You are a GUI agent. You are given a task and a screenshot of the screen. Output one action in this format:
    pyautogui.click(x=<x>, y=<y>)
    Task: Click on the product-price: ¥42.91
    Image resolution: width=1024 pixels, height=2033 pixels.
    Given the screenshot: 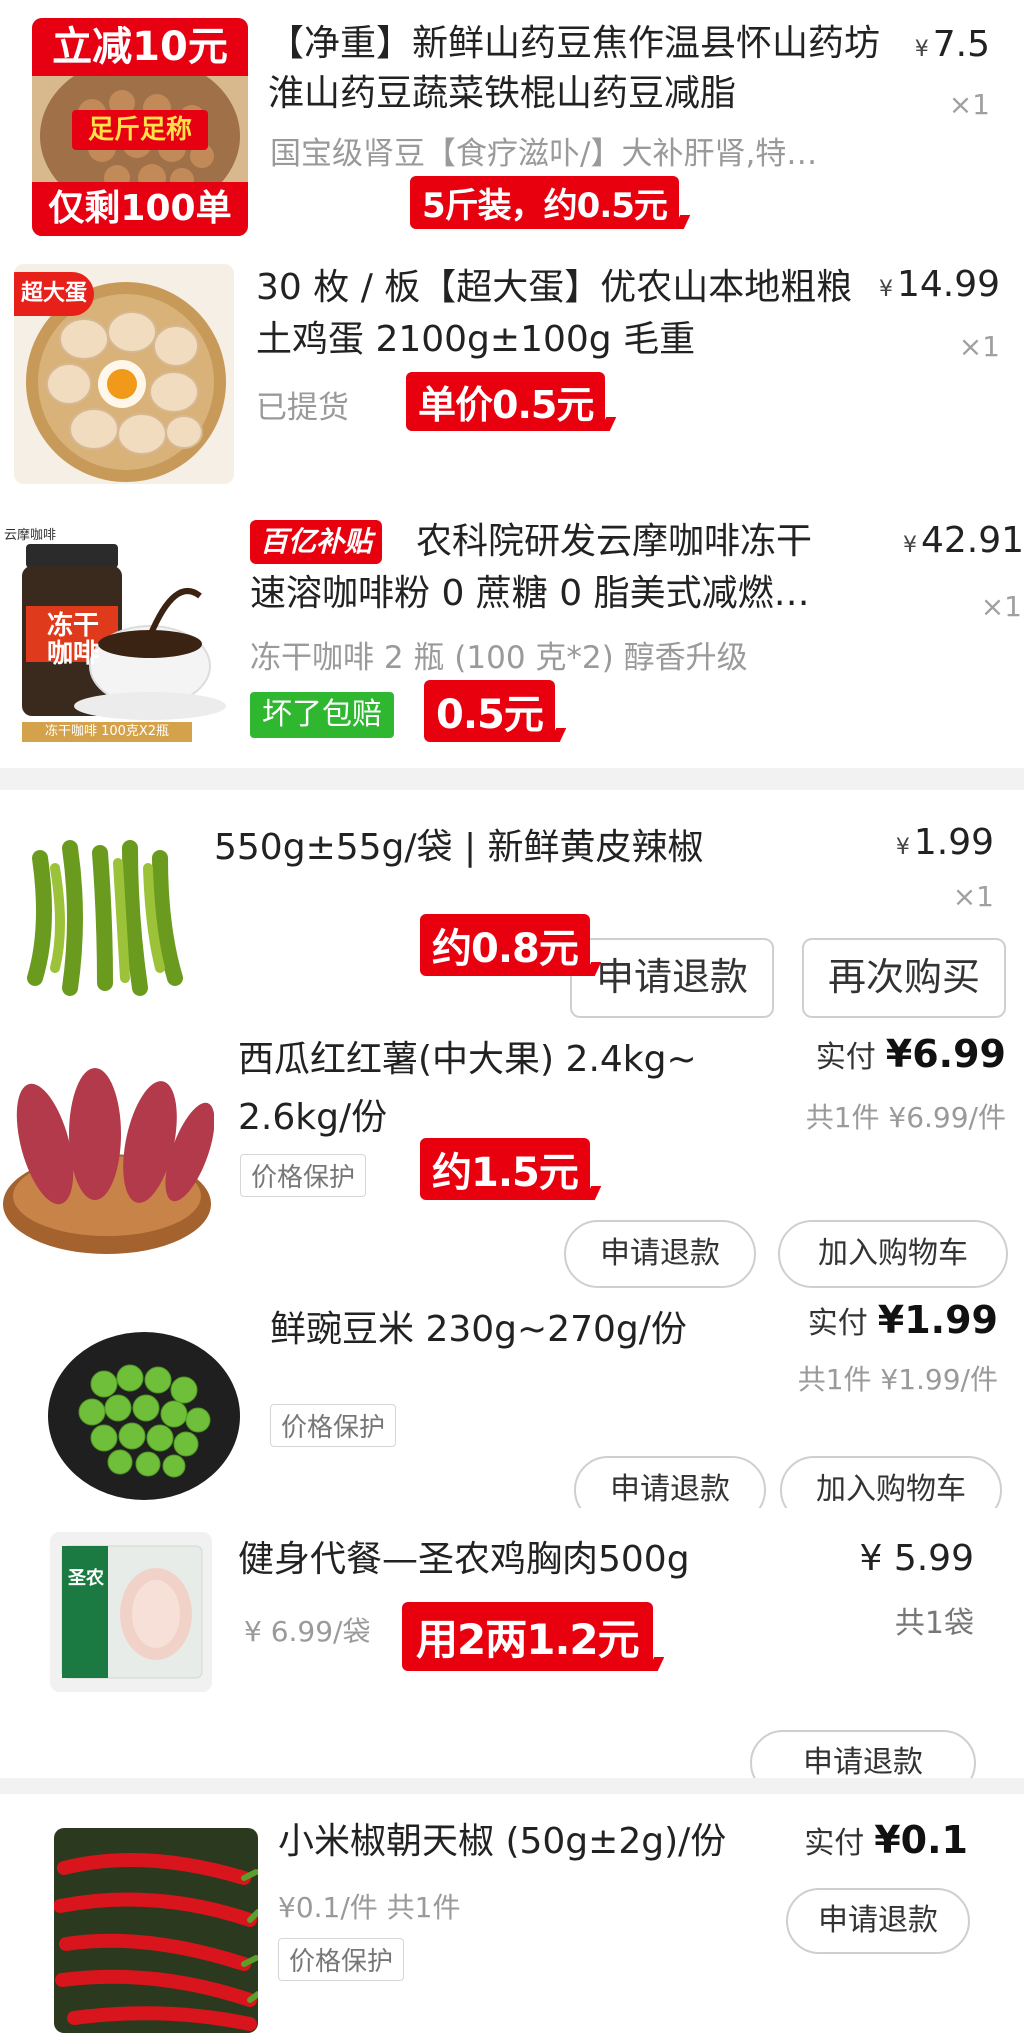 What is the action you would take?
    pyautogui.click(x=963, y=540)
    